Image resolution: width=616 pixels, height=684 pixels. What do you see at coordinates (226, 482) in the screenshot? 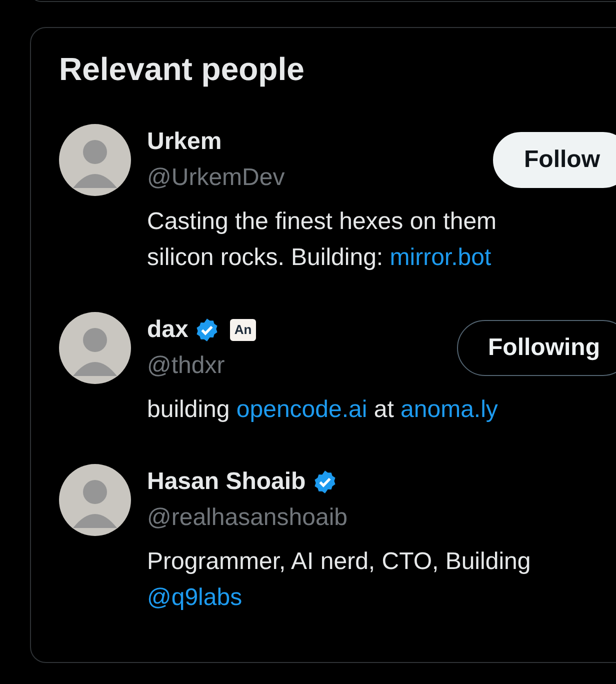
I see `user-name: Hasan Shoaib` at bounding box center [226, 482].